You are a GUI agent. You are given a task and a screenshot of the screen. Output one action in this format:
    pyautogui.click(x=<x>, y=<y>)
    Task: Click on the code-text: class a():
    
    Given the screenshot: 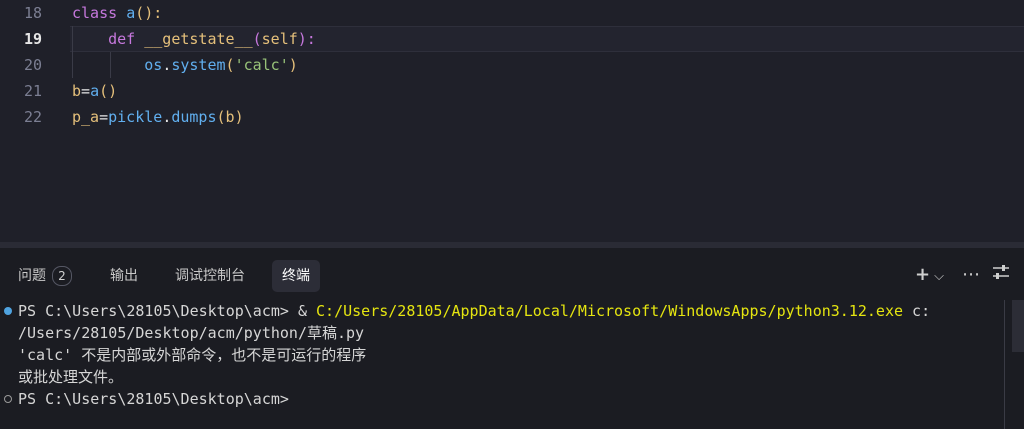 What is the action you would take?
    pyautogui.click(x=117, y=13)
    